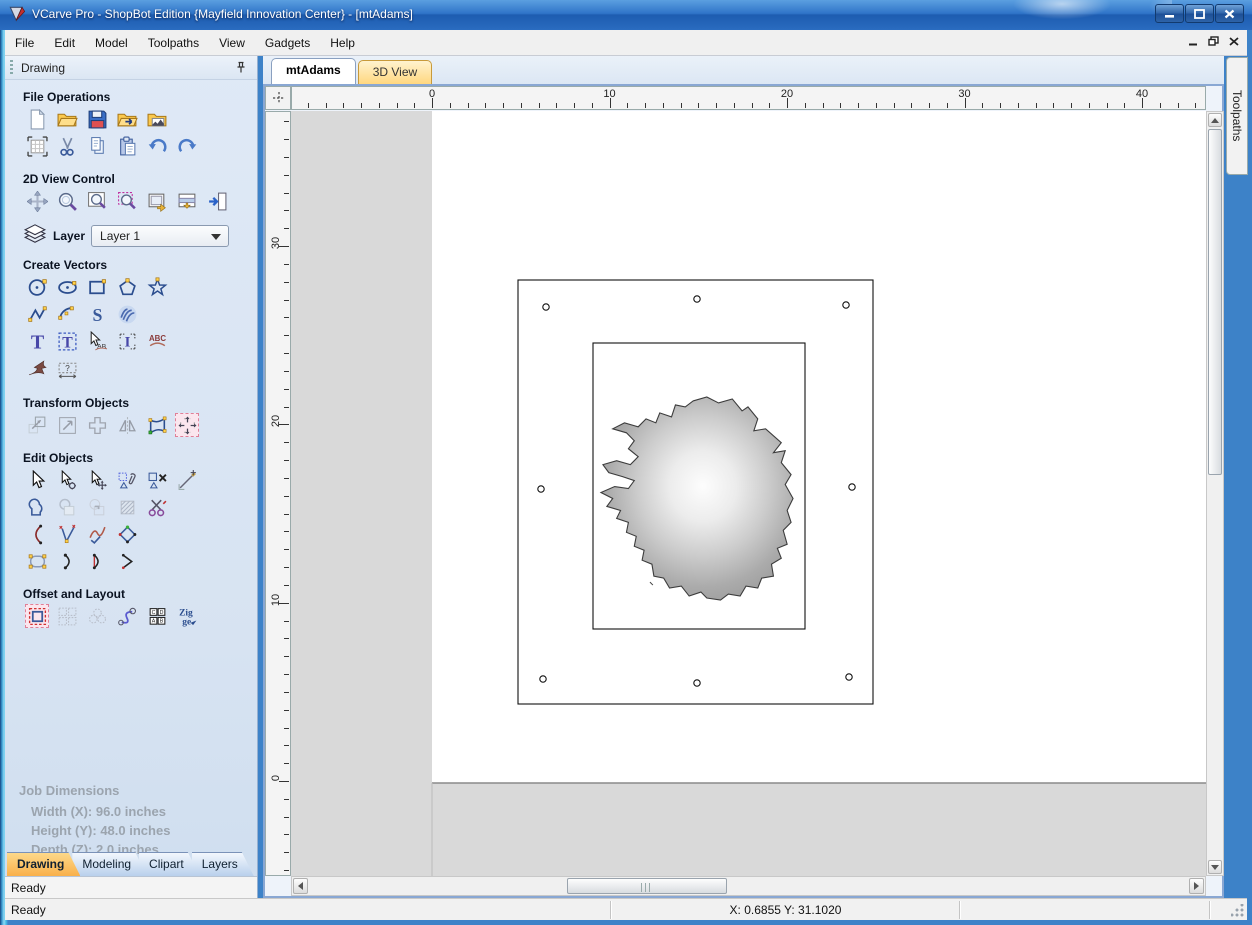 The height and width of the screenshot is (925, 1252). What do you see at coordinates (187, 201) in the screenshot?
I see `zoom-drawing-icon` at bounding box center [187, 201].